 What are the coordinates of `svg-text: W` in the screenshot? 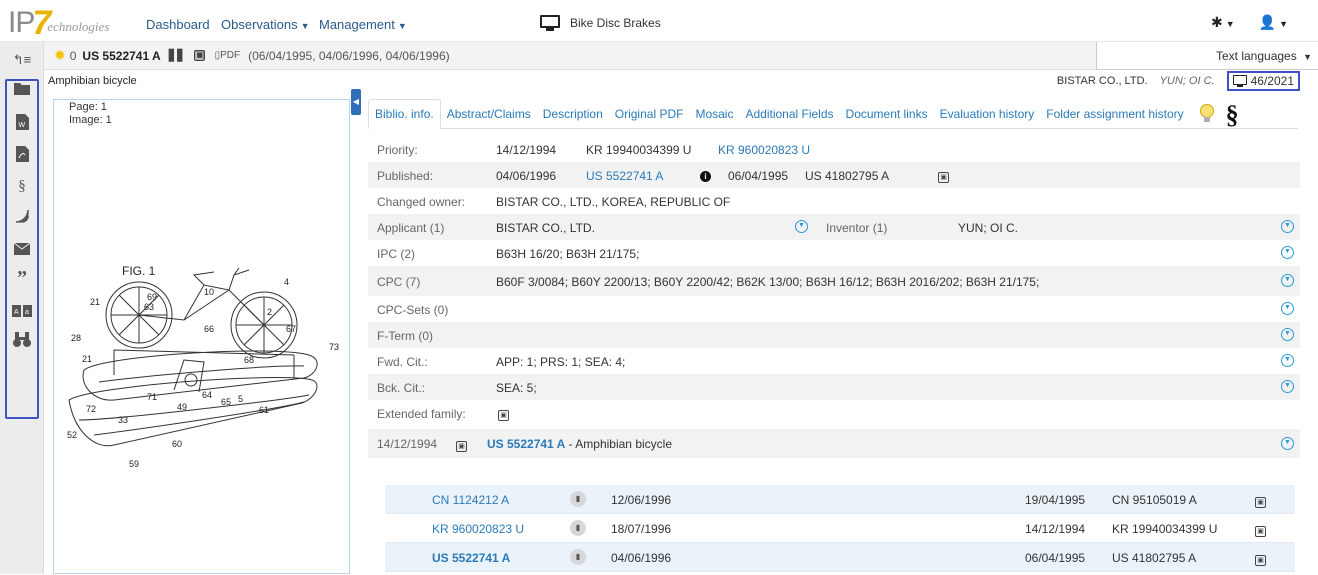 It's located at (21, 125).